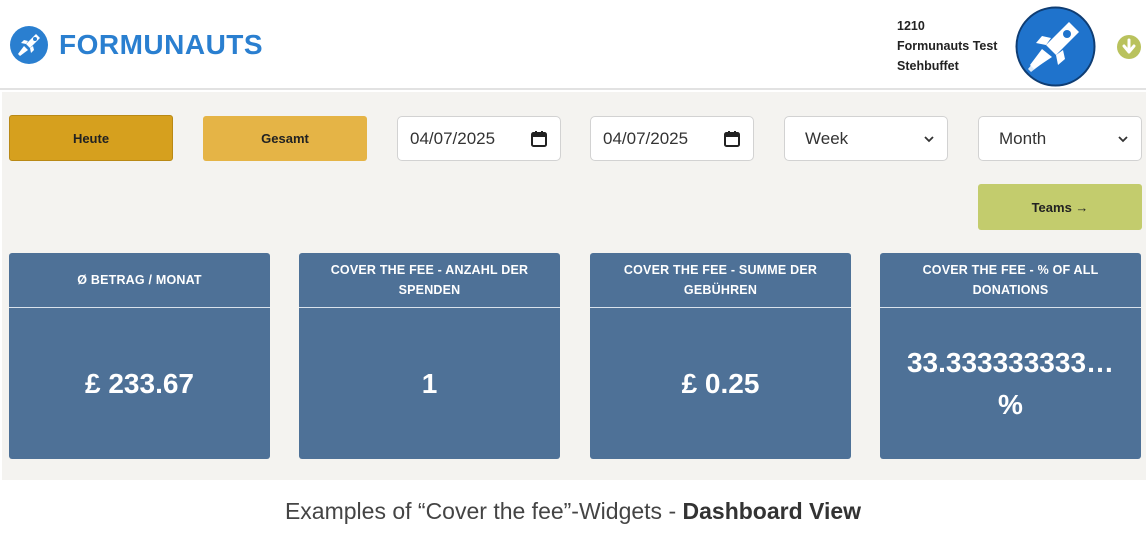 This screenshot has height=541, width=1146. What do you see at coordinates (772, 511) in the screenshot?
I see `caption-emphasis: Dashboard View` at bounding box center [772, 511].